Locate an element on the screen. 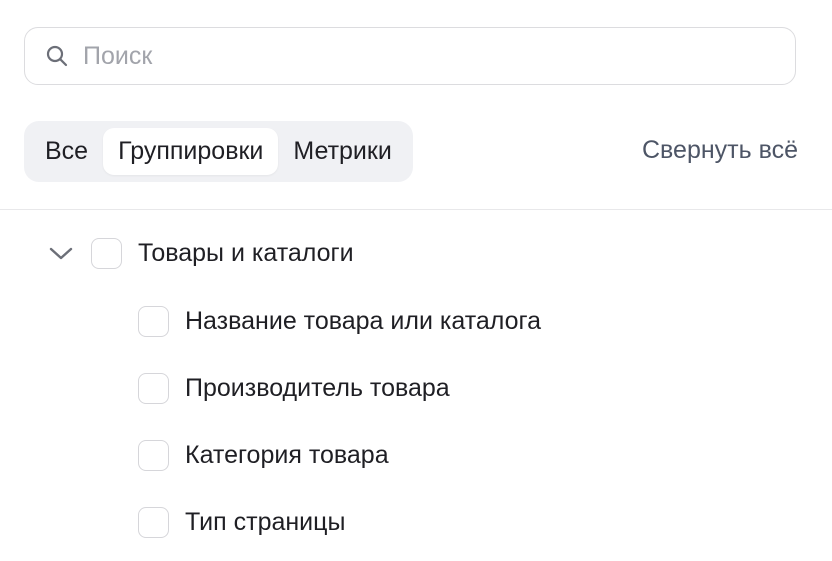  item-label: Категория товара is located at coordinates (287, 454).